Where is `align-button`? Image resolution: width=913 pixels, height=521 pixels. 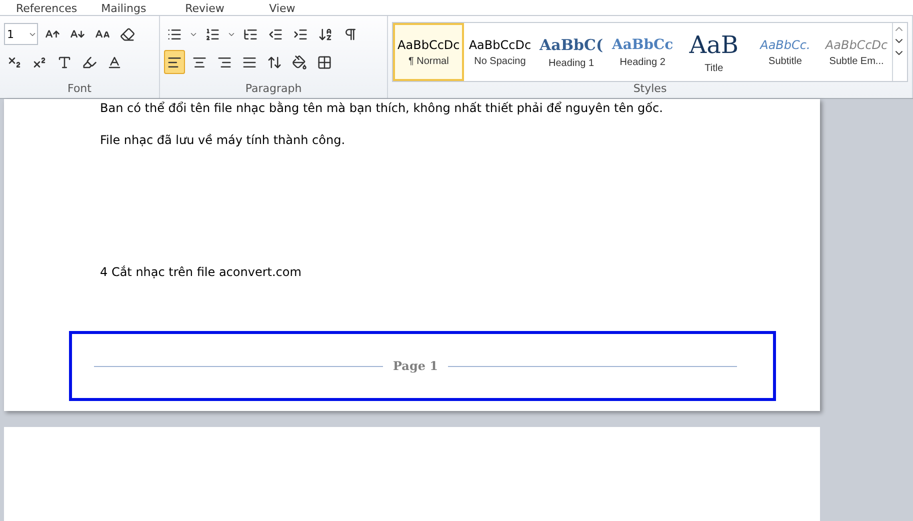 align-button is located at coordinates (174, 62).